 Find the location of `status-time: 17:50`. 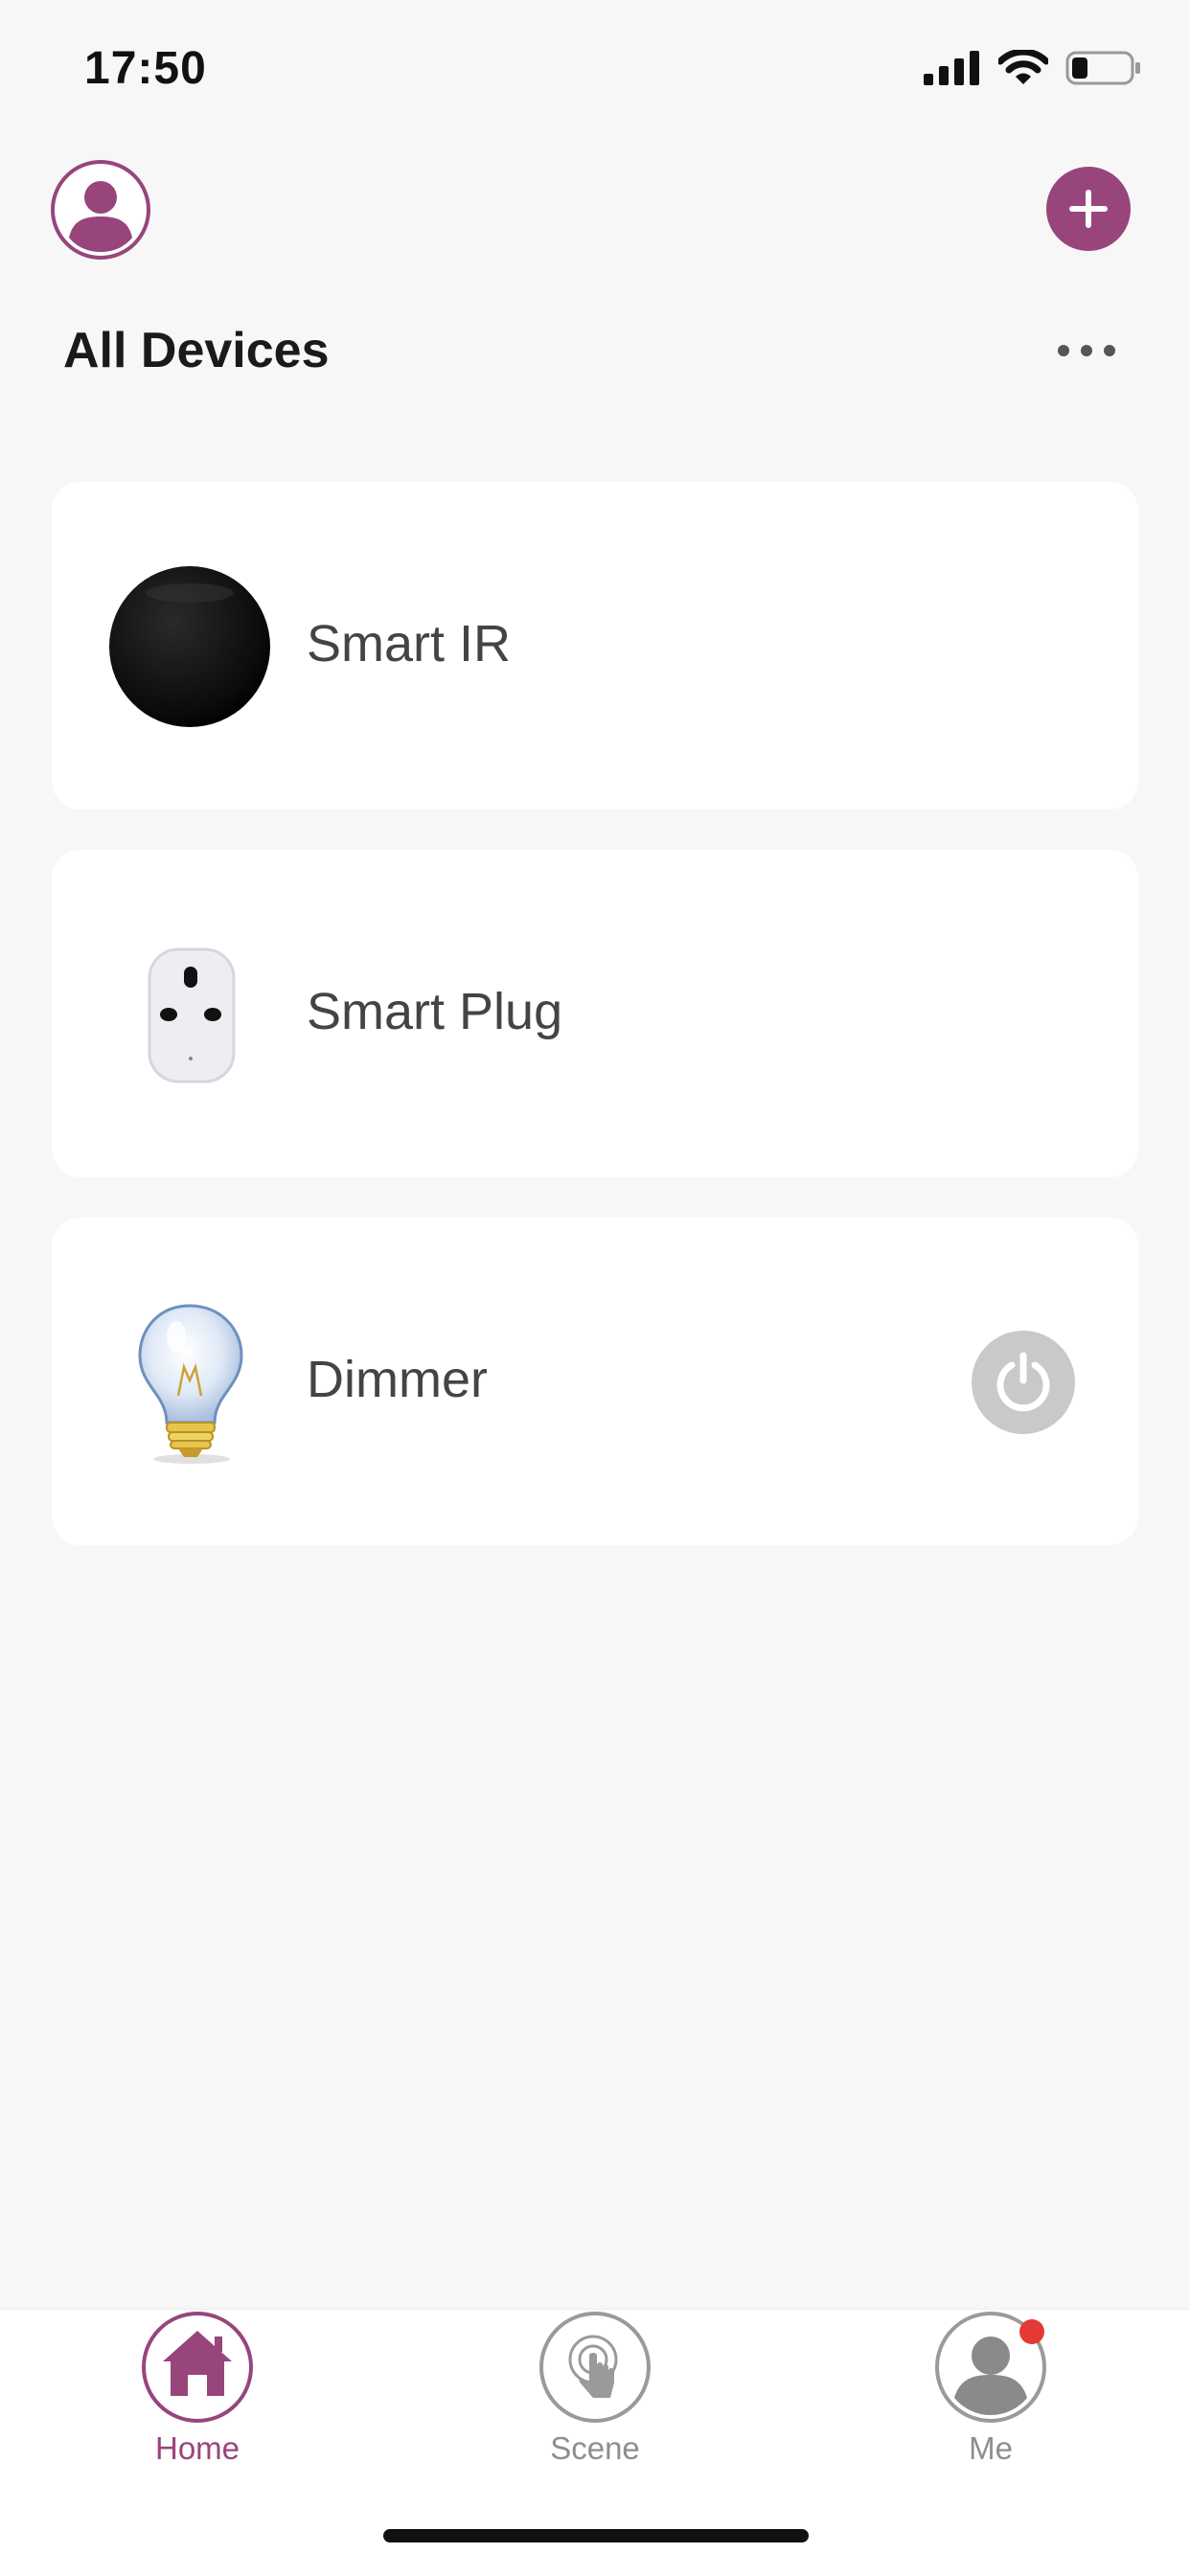

status-time: 17:50 is located at coordinates (146, 68).